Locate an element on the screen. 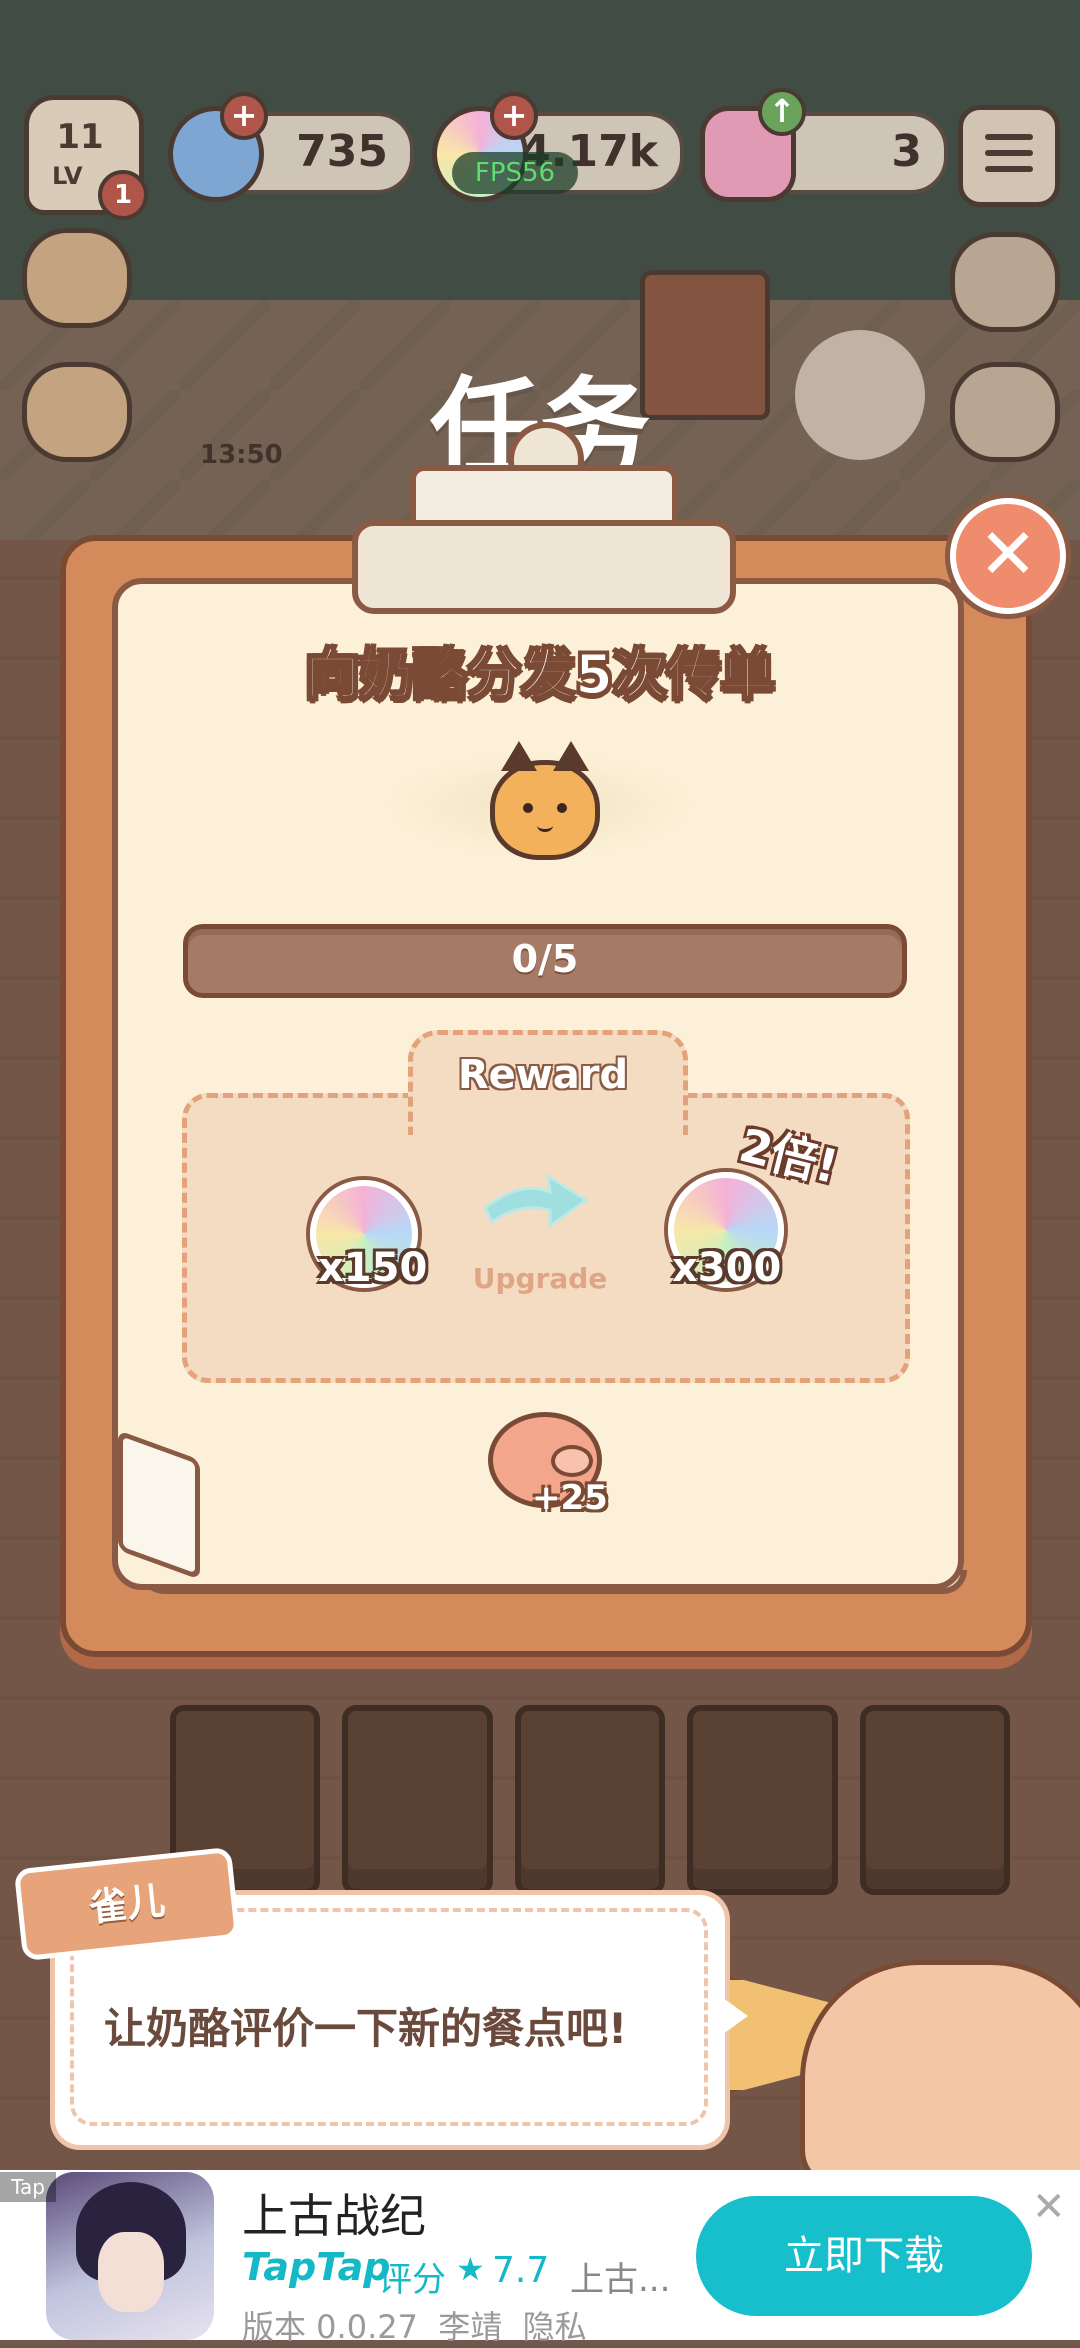 The height and width of the screenshot is (2348, 1080). npc-character is located at coordinates (940, 2075).